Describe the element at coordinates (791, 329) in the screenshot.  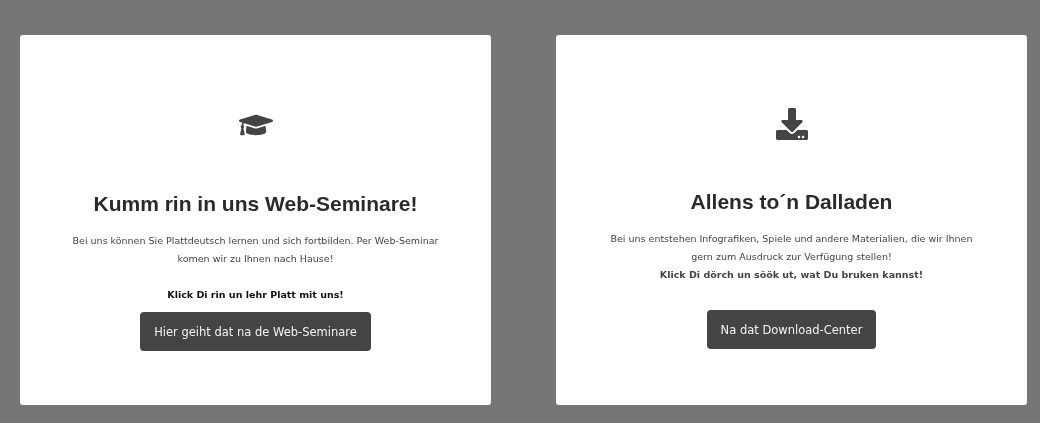
I see `link-button: Na dat Download-Center` at that location.